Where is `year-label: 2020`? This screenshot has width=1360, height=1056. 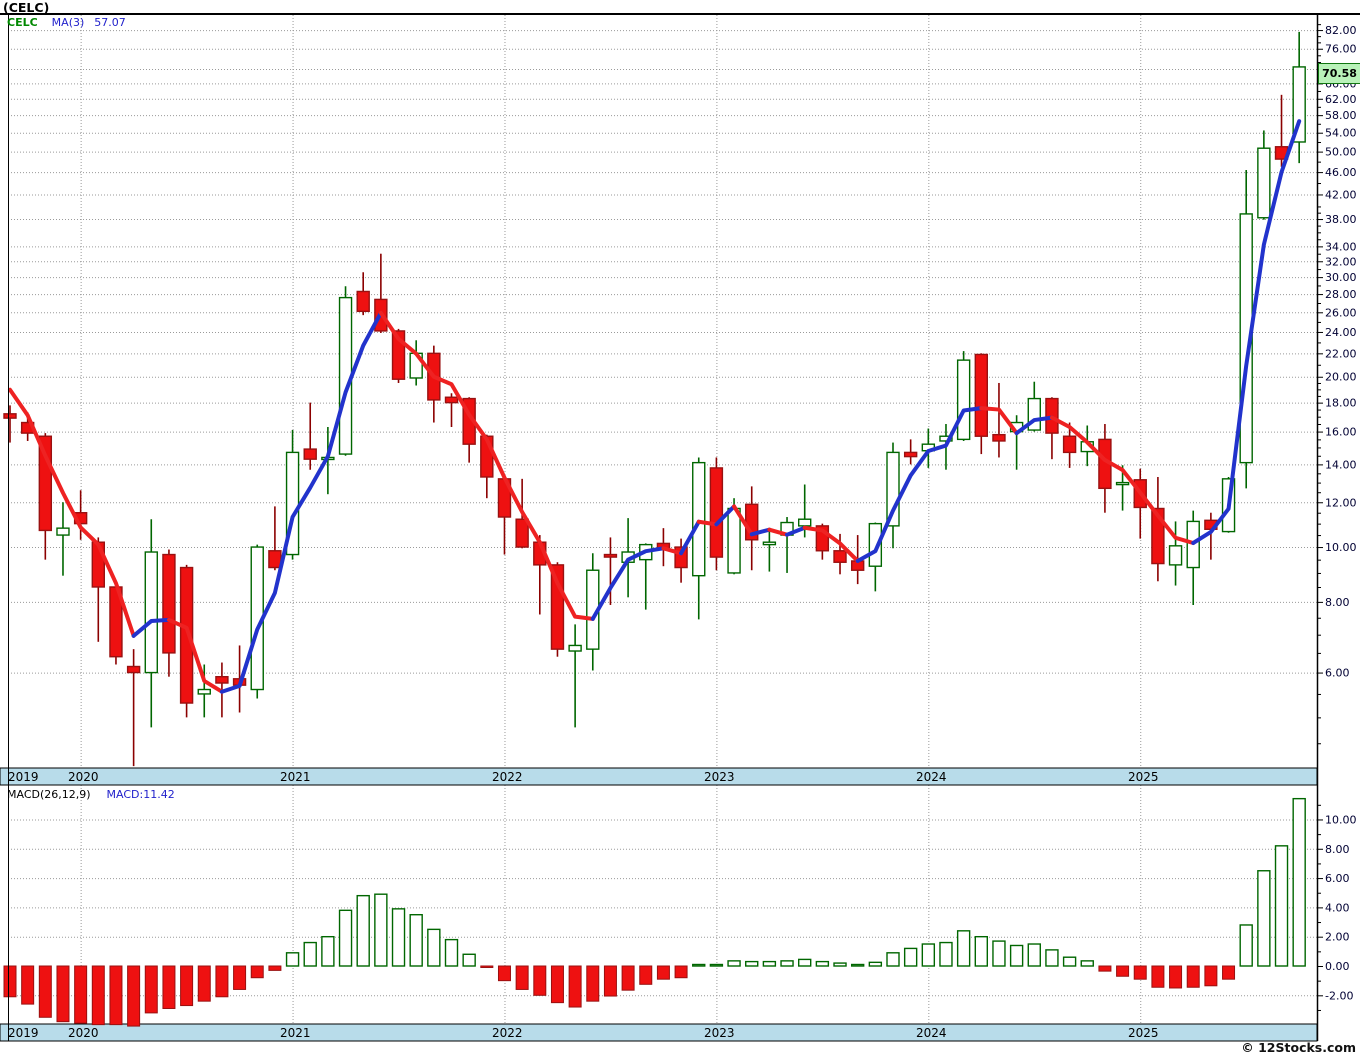 year-label: 2020 is located at coordinates (83, 1033).